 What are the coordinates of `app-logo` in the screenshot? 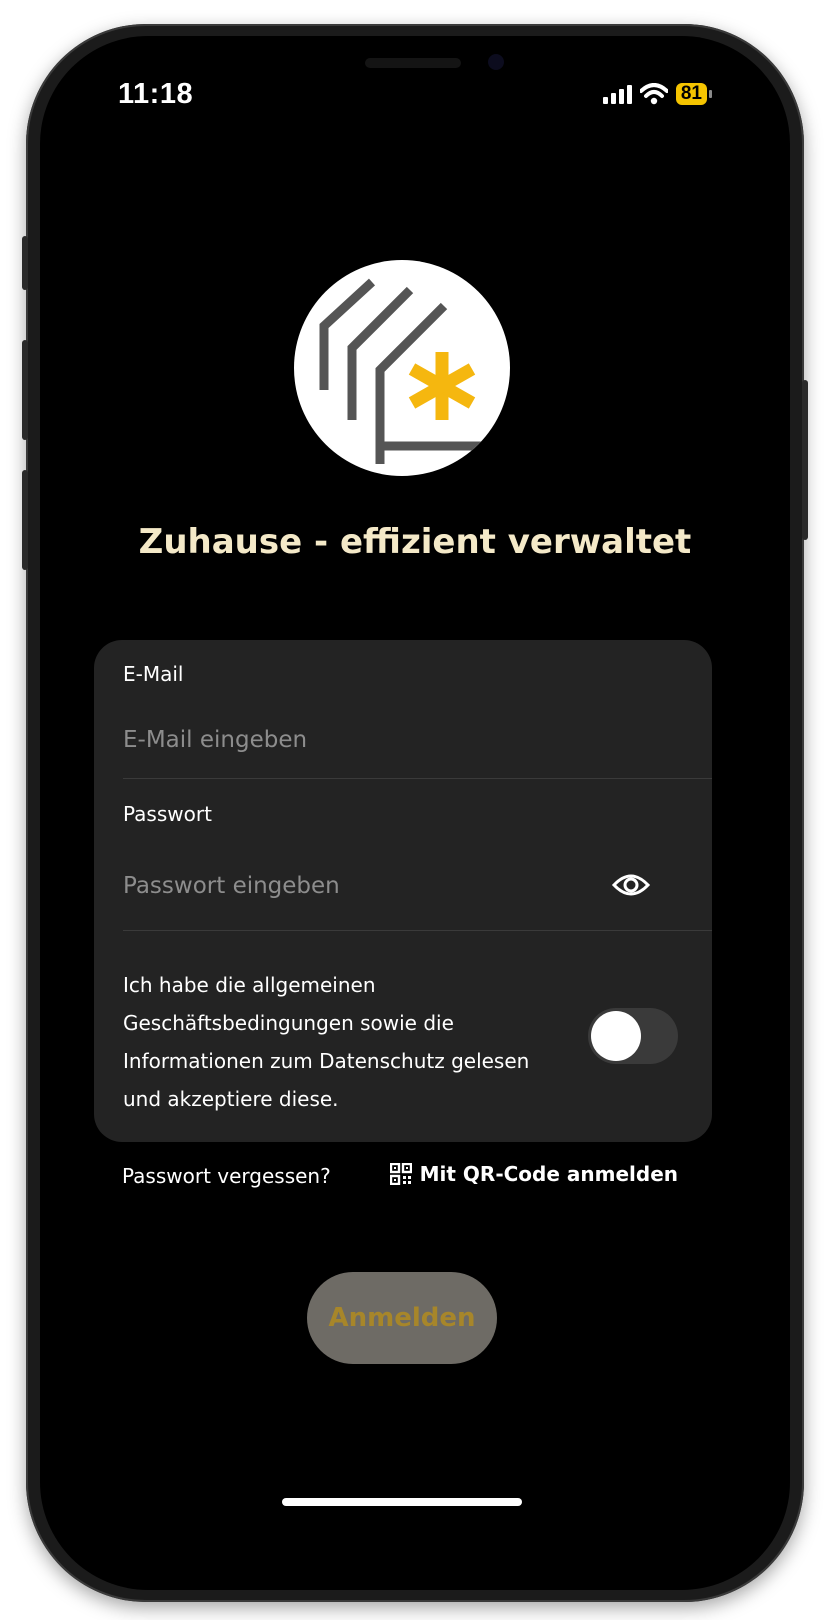 It's located at (402, 368).